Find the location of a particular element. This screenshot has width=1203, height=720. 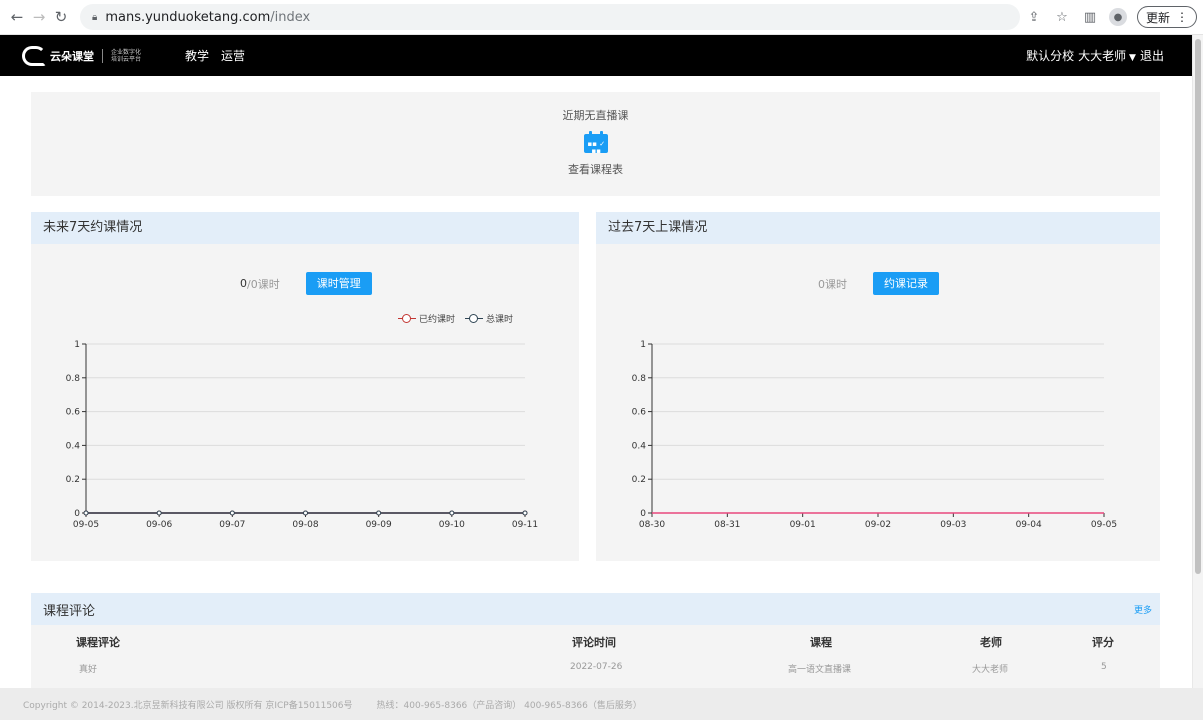

review-text: 真好 is located at coordinates (88, 670).